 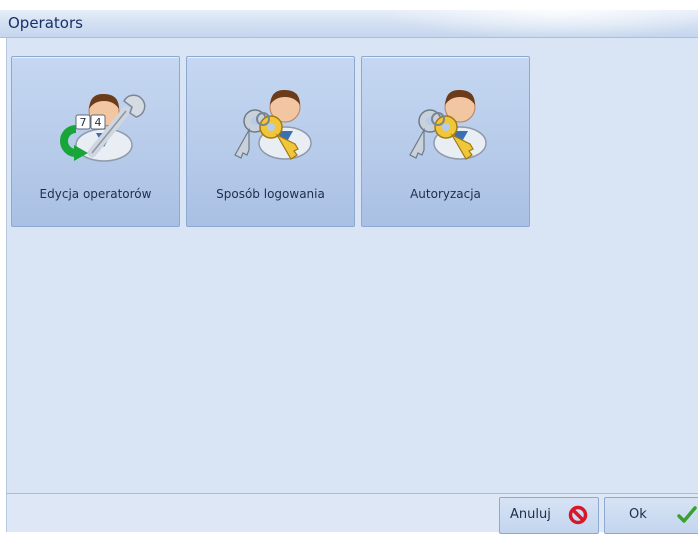 What do you see at coordinates (97, 122) in the screenshot?
I see `svg-text: 4` at bounding box center [97, 122].